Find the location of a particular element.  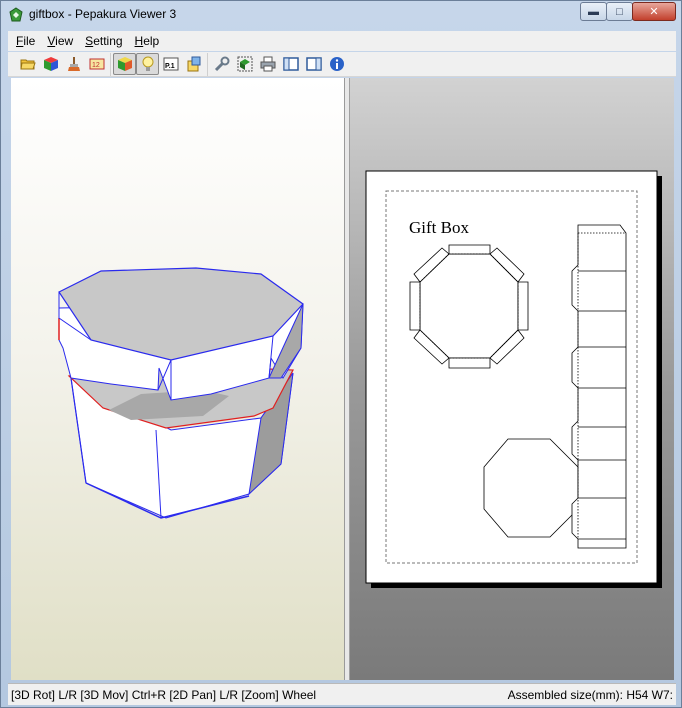

print-icon is located at coordinates (267, 64).